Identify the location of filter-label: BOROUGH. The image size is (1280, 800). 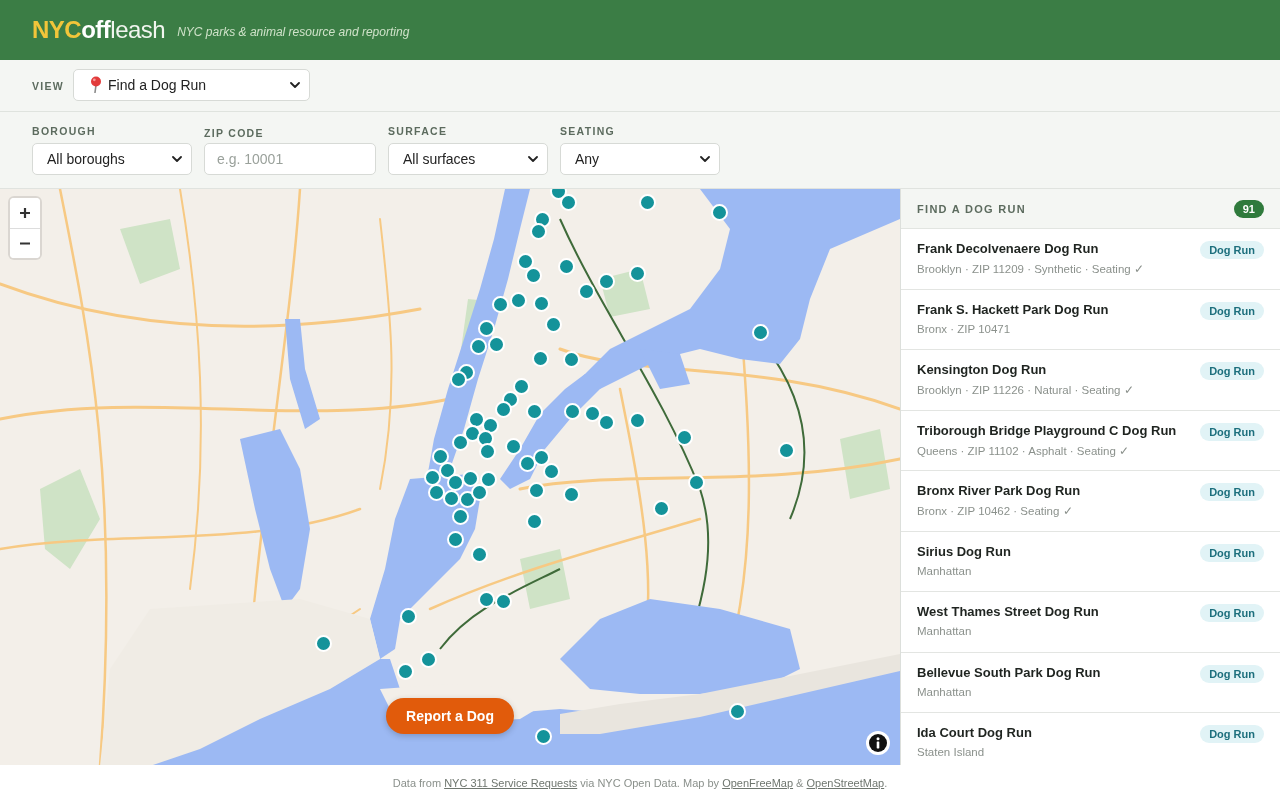
(64, 131).